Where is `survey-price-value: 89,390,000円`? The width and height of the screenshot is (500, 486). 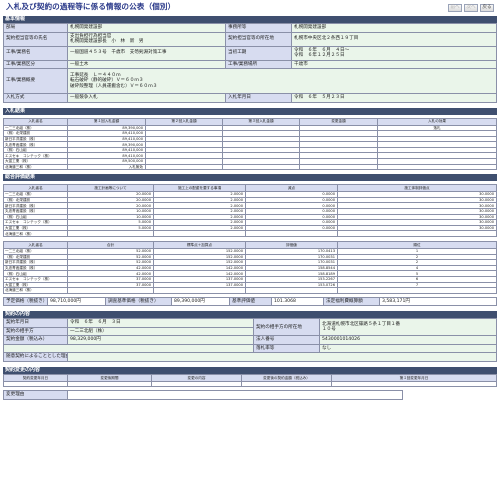
survey-price-value: 89,390,000円 is located at coordinates (200, 301).